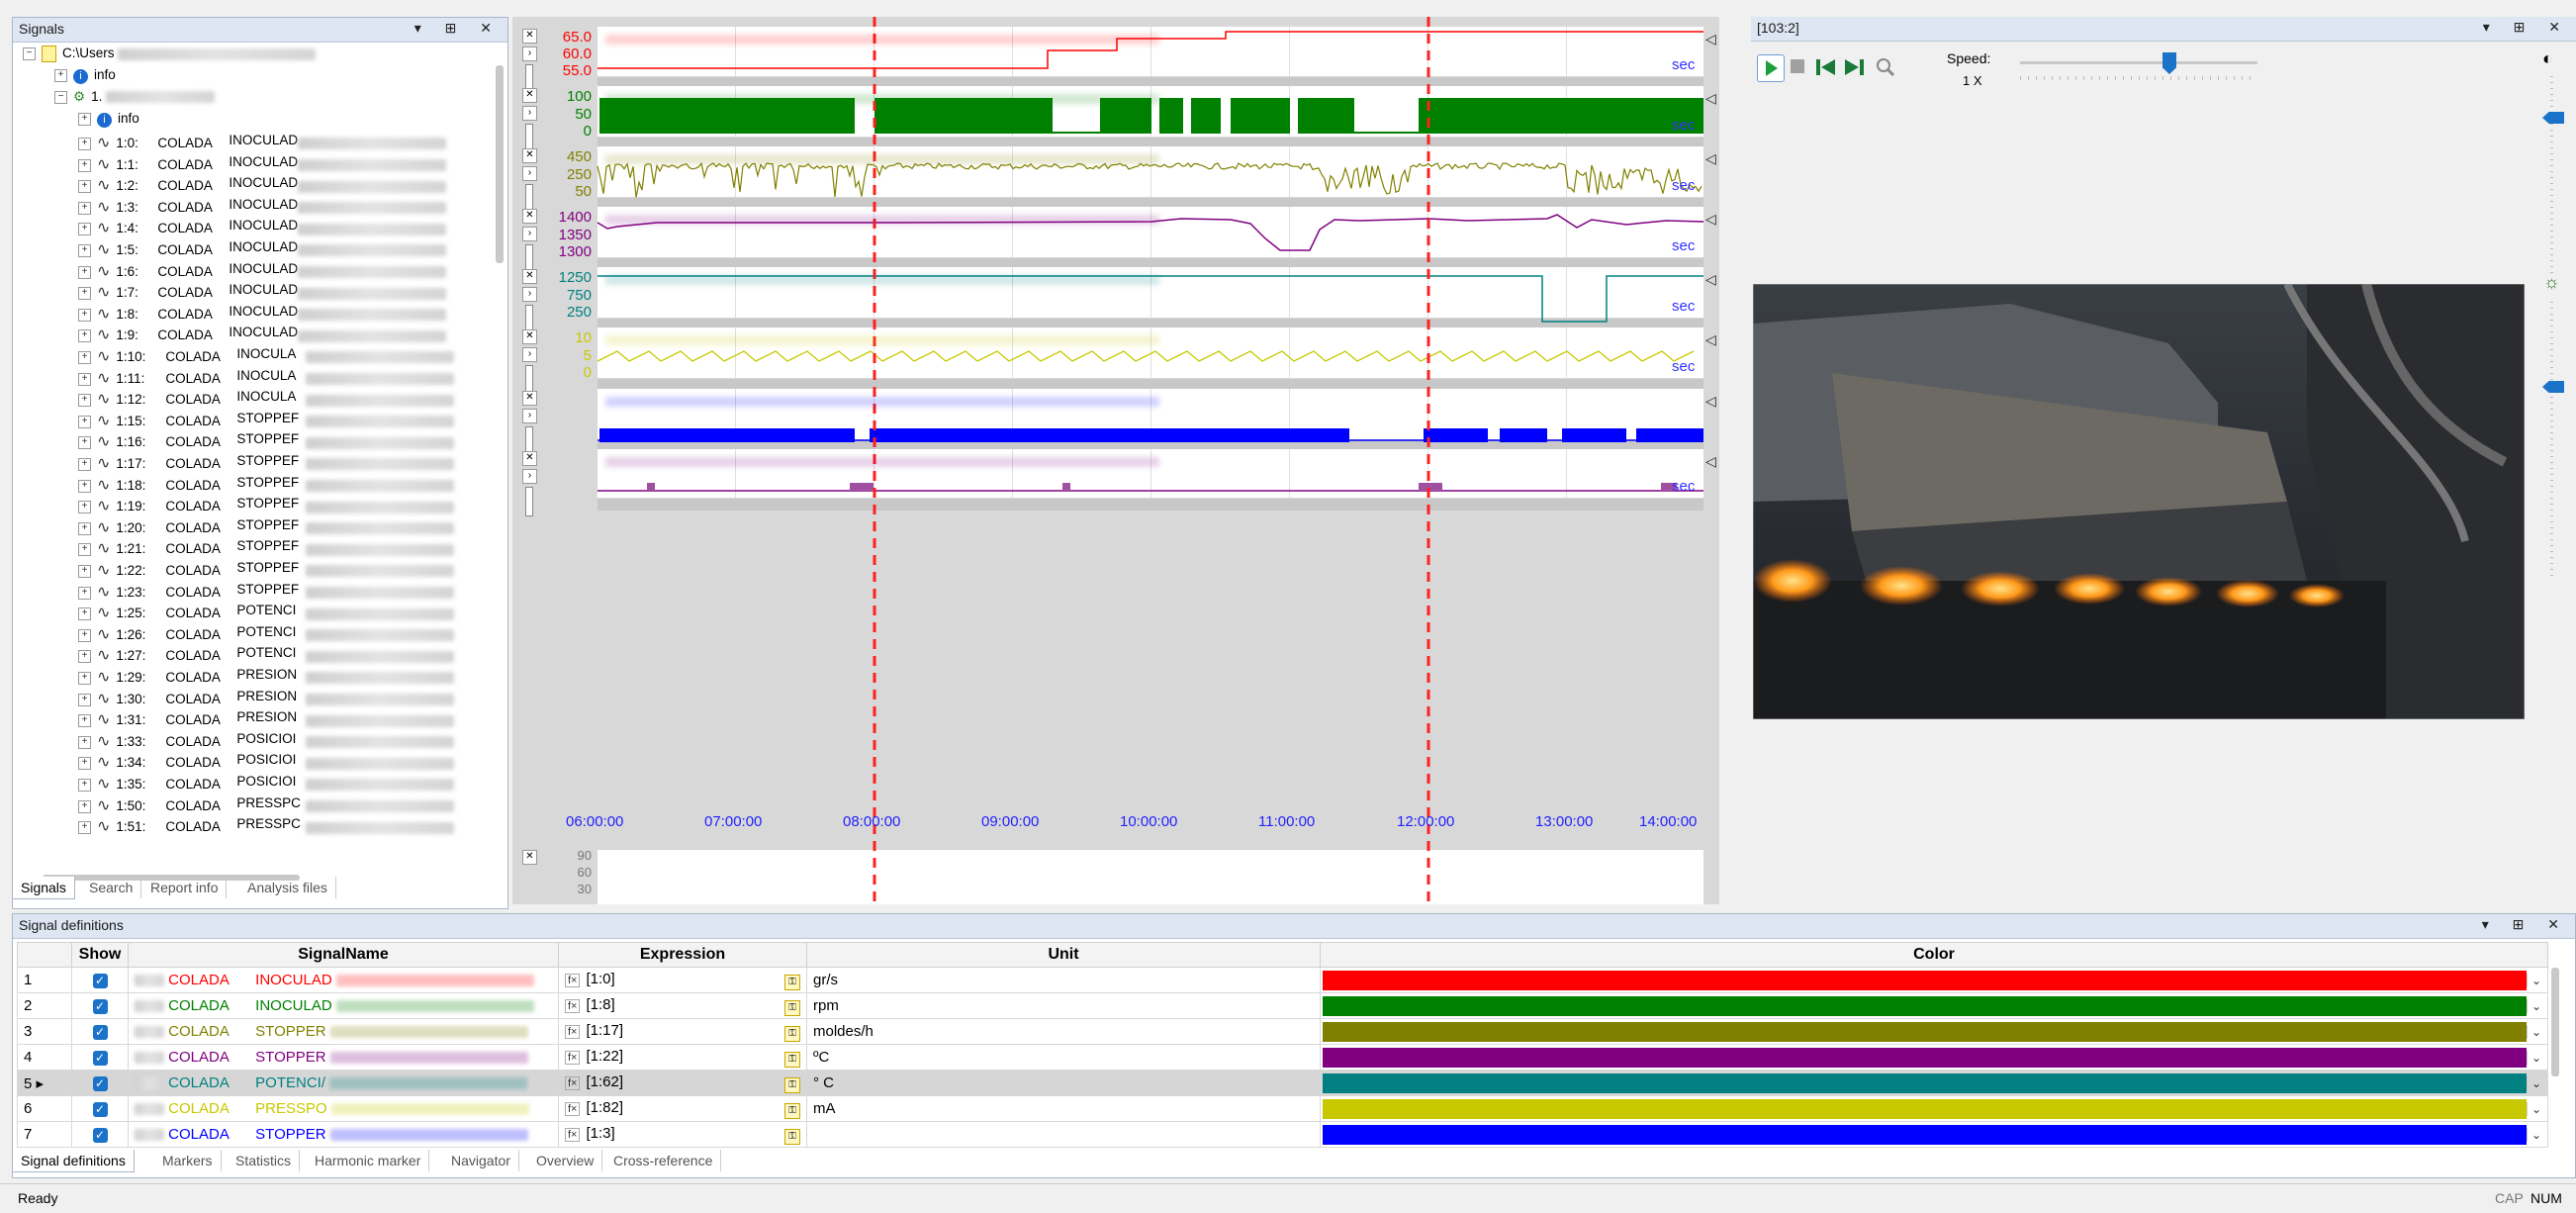 The image size is (2576, 1213). Describe the element at coordinates (267, 677) in the screenshot. I see `tree-signal-item: + ∿ 1:29: COLADA PRESION` at that location.